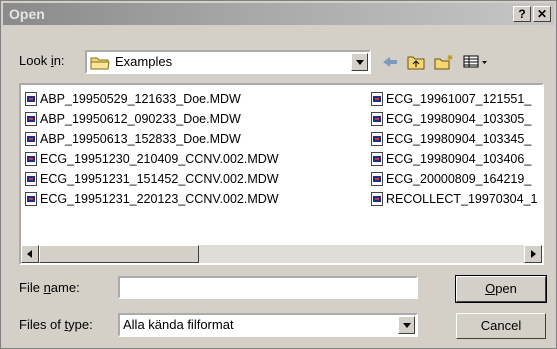  I want to click on file-item: ECG_19961007_121551_, so click(454, 99).